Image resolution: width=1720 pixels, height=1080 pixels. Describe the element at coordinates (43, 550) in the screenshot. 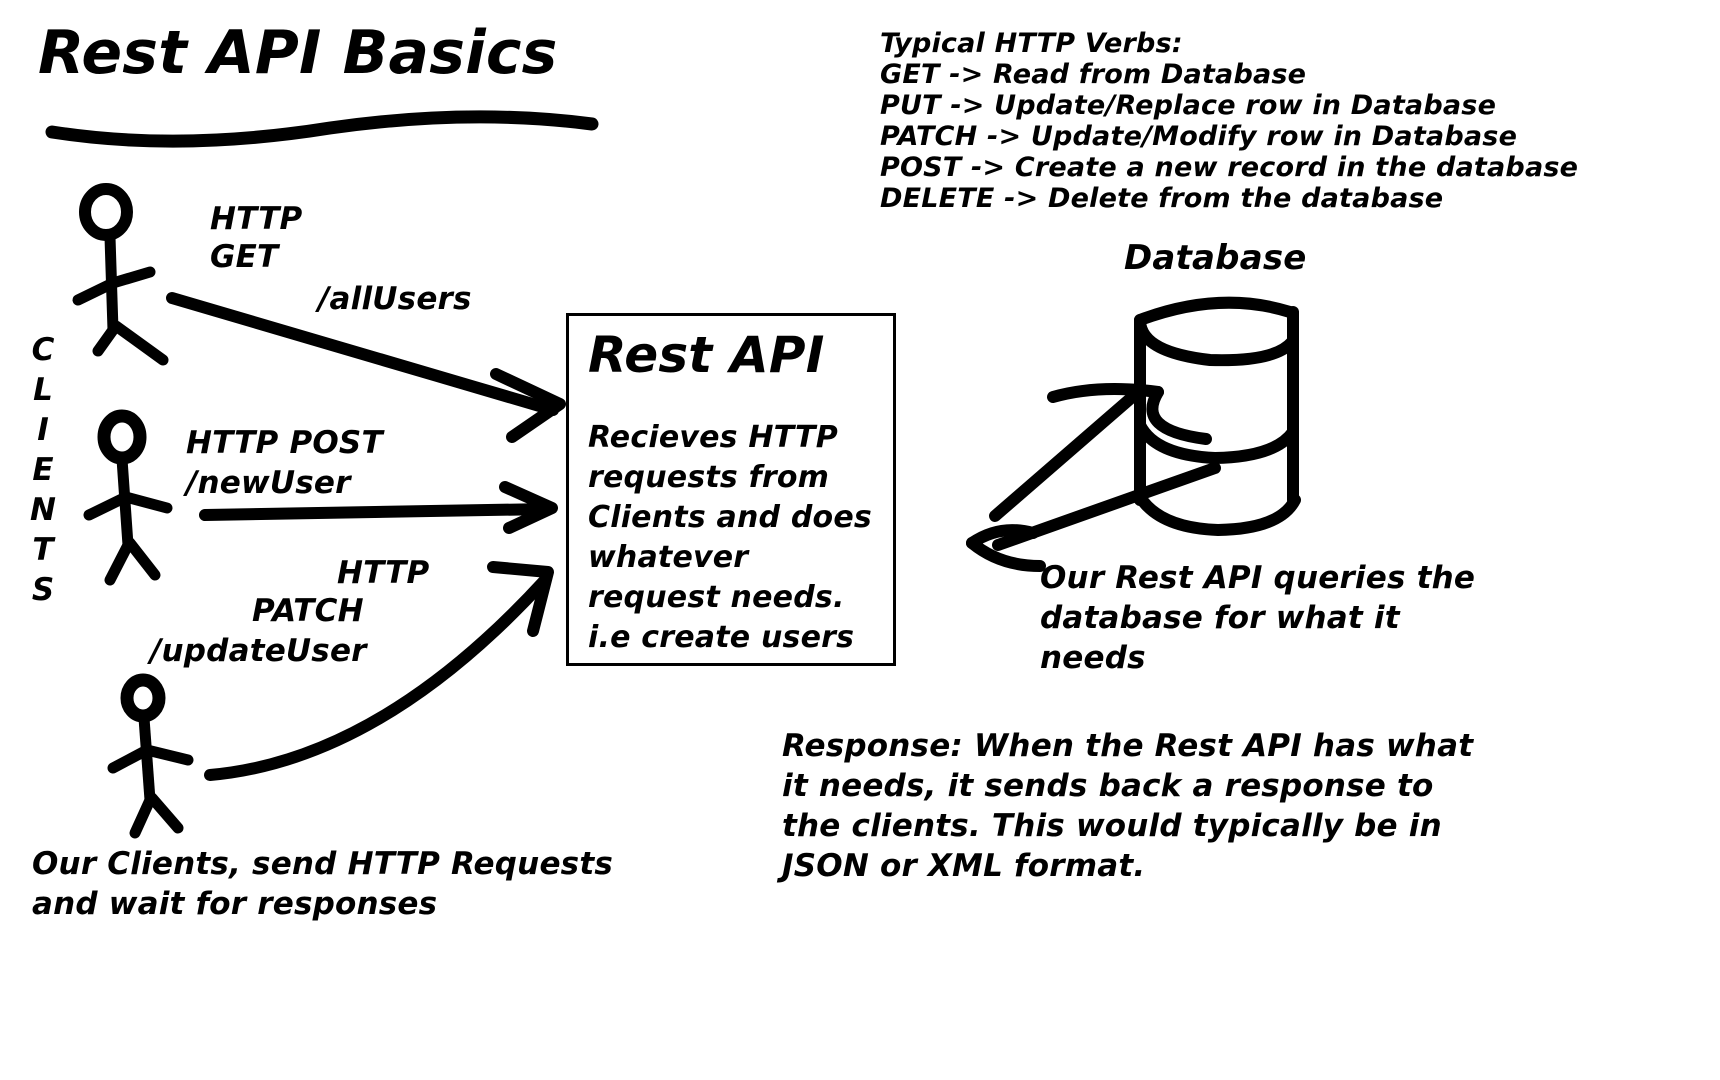

I see `clients-letter-t: T` at that location.